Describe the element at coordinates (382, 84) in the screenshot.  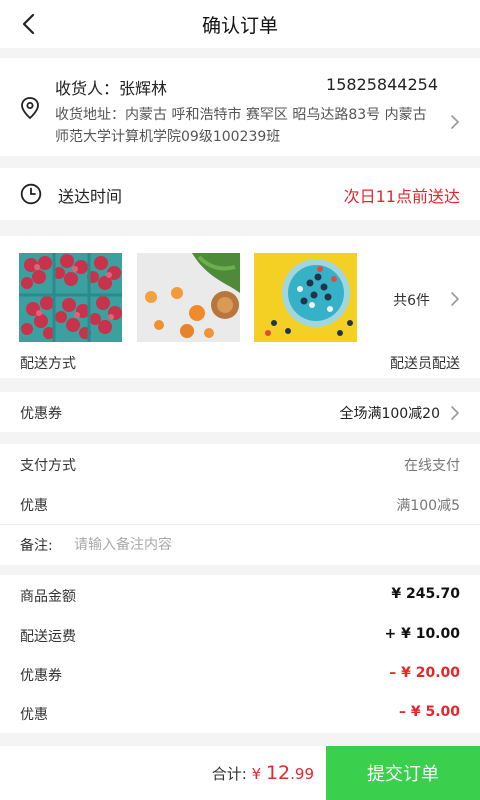
I see `recipient-phone: 15825844254` at that location.